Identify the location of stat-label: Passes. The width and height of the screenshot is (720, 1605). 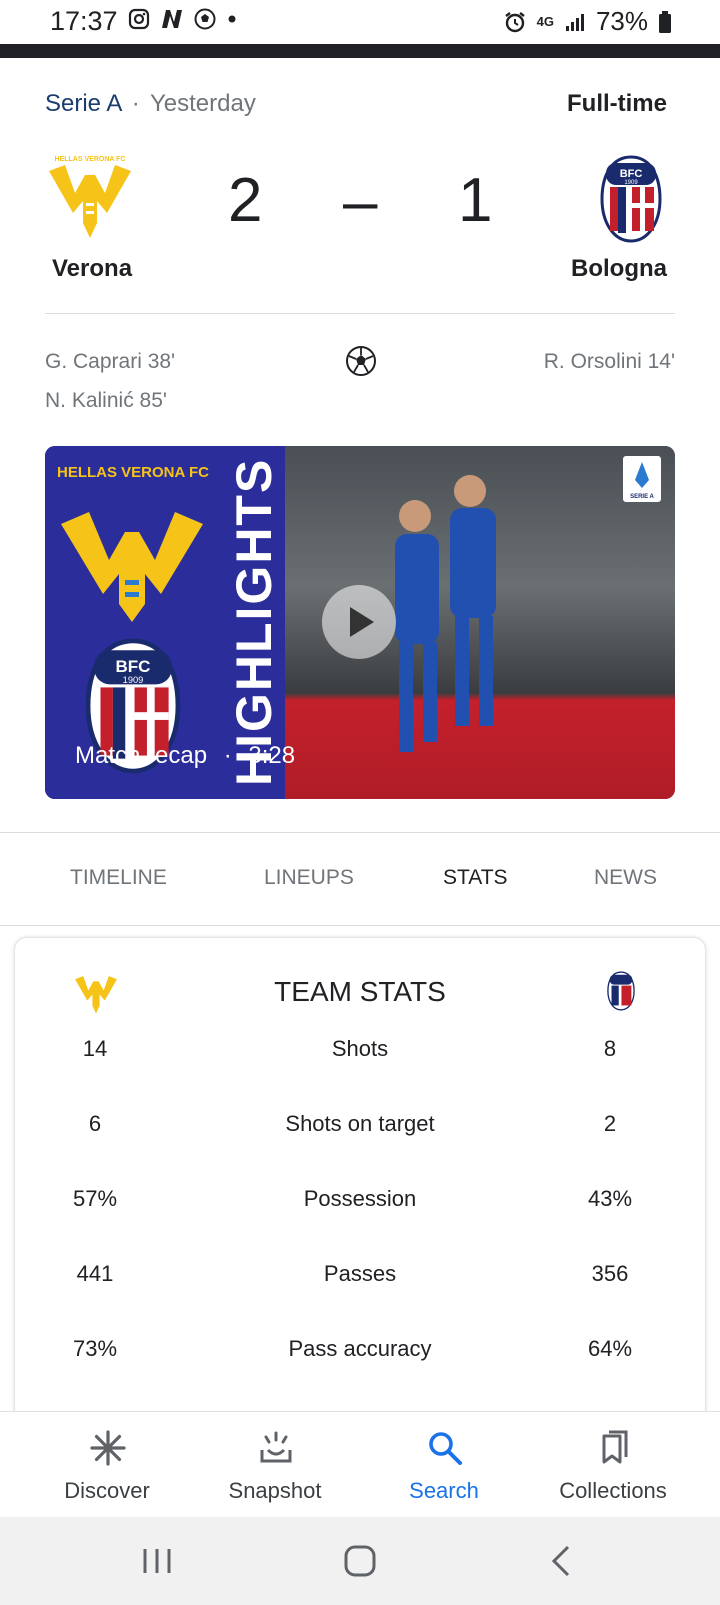
(360, 1273).